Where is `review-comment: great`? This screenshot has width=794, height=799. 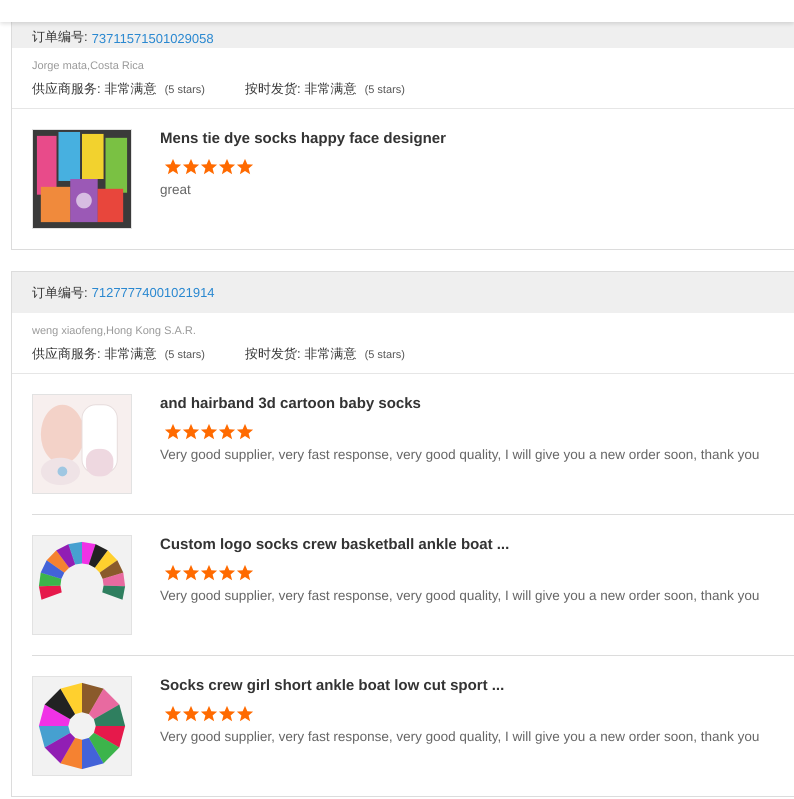 review-comment: great is located at coordinates (176, 189).